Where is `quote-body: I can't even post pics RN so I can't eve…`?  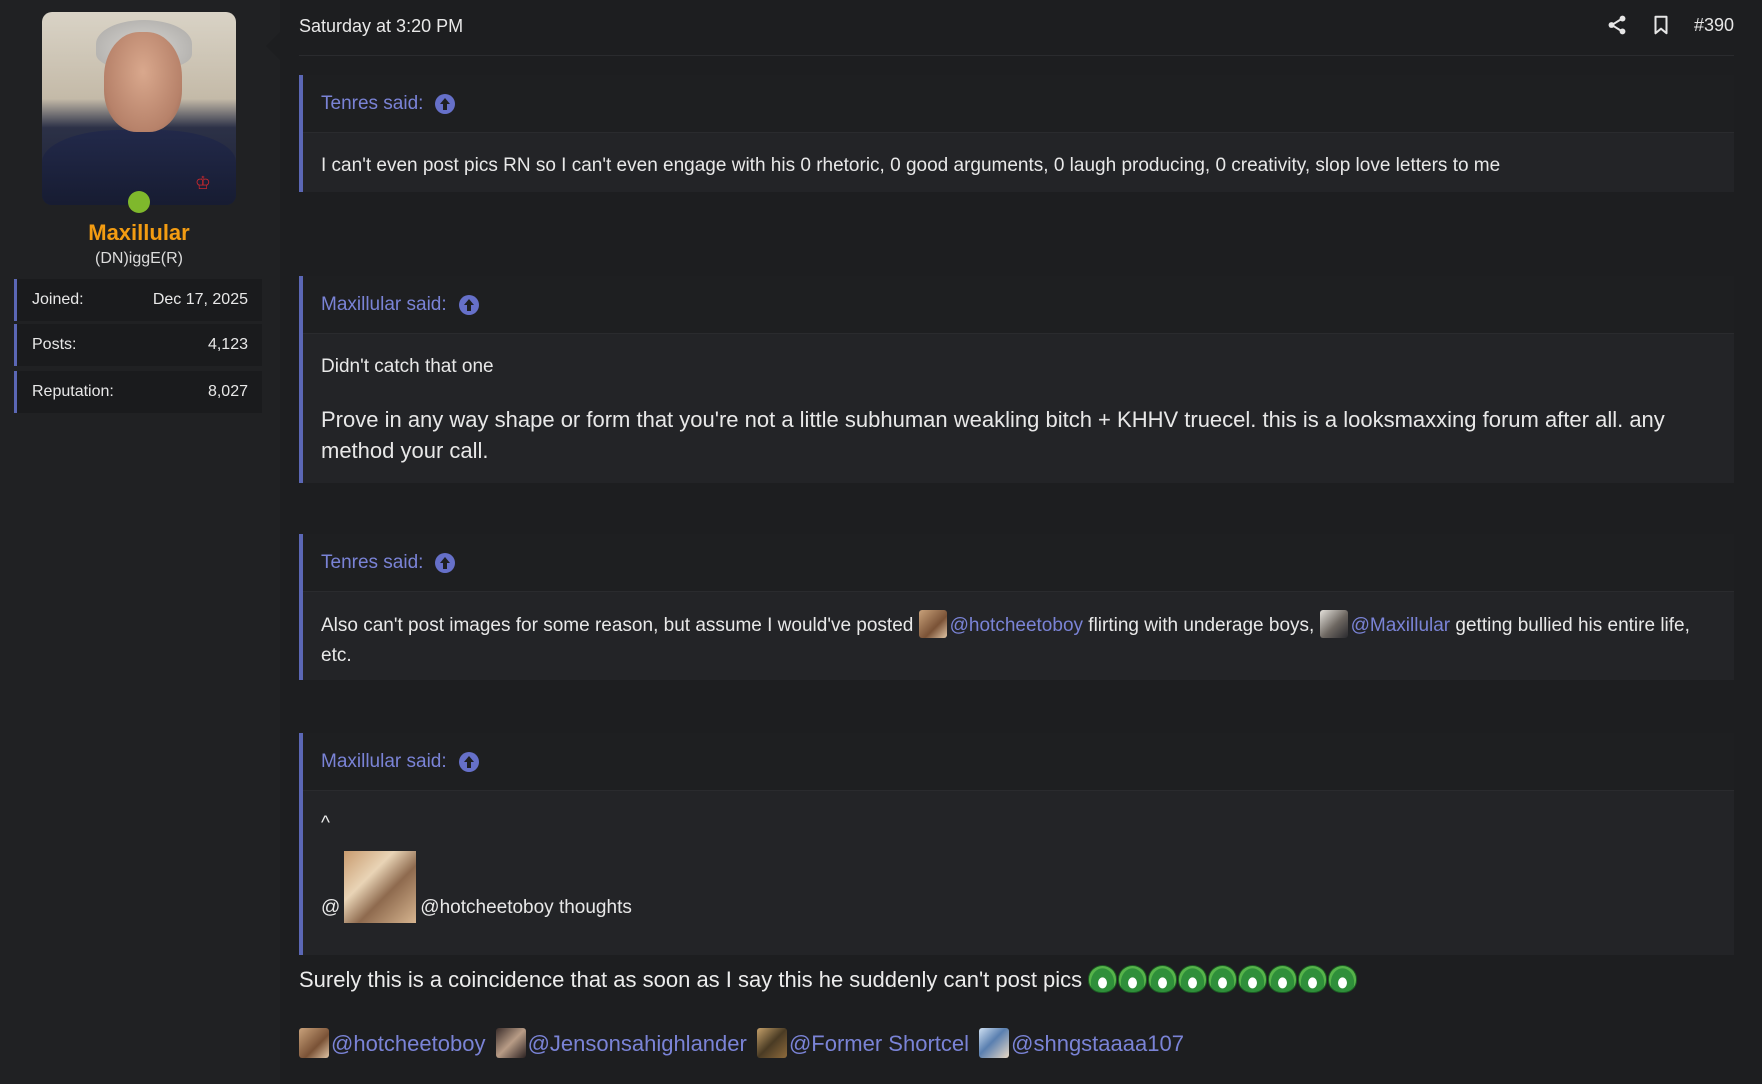 quote-body: I can't even post pics RN so I can't eve… is located at coordinates (1018, 165).